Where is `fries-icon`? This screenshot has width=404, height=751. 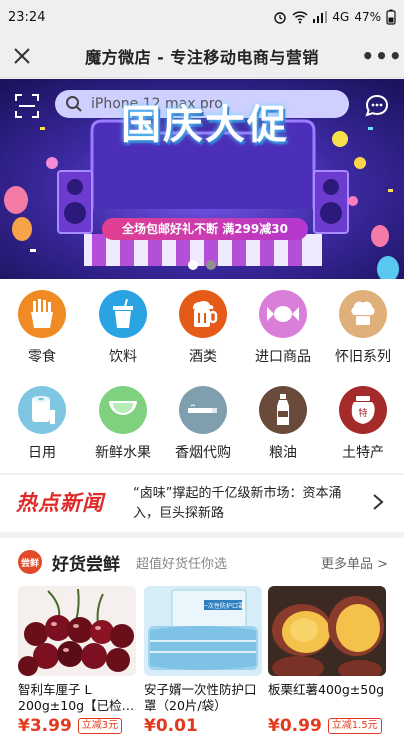
fries-icon is located at coordinates (42, 314).